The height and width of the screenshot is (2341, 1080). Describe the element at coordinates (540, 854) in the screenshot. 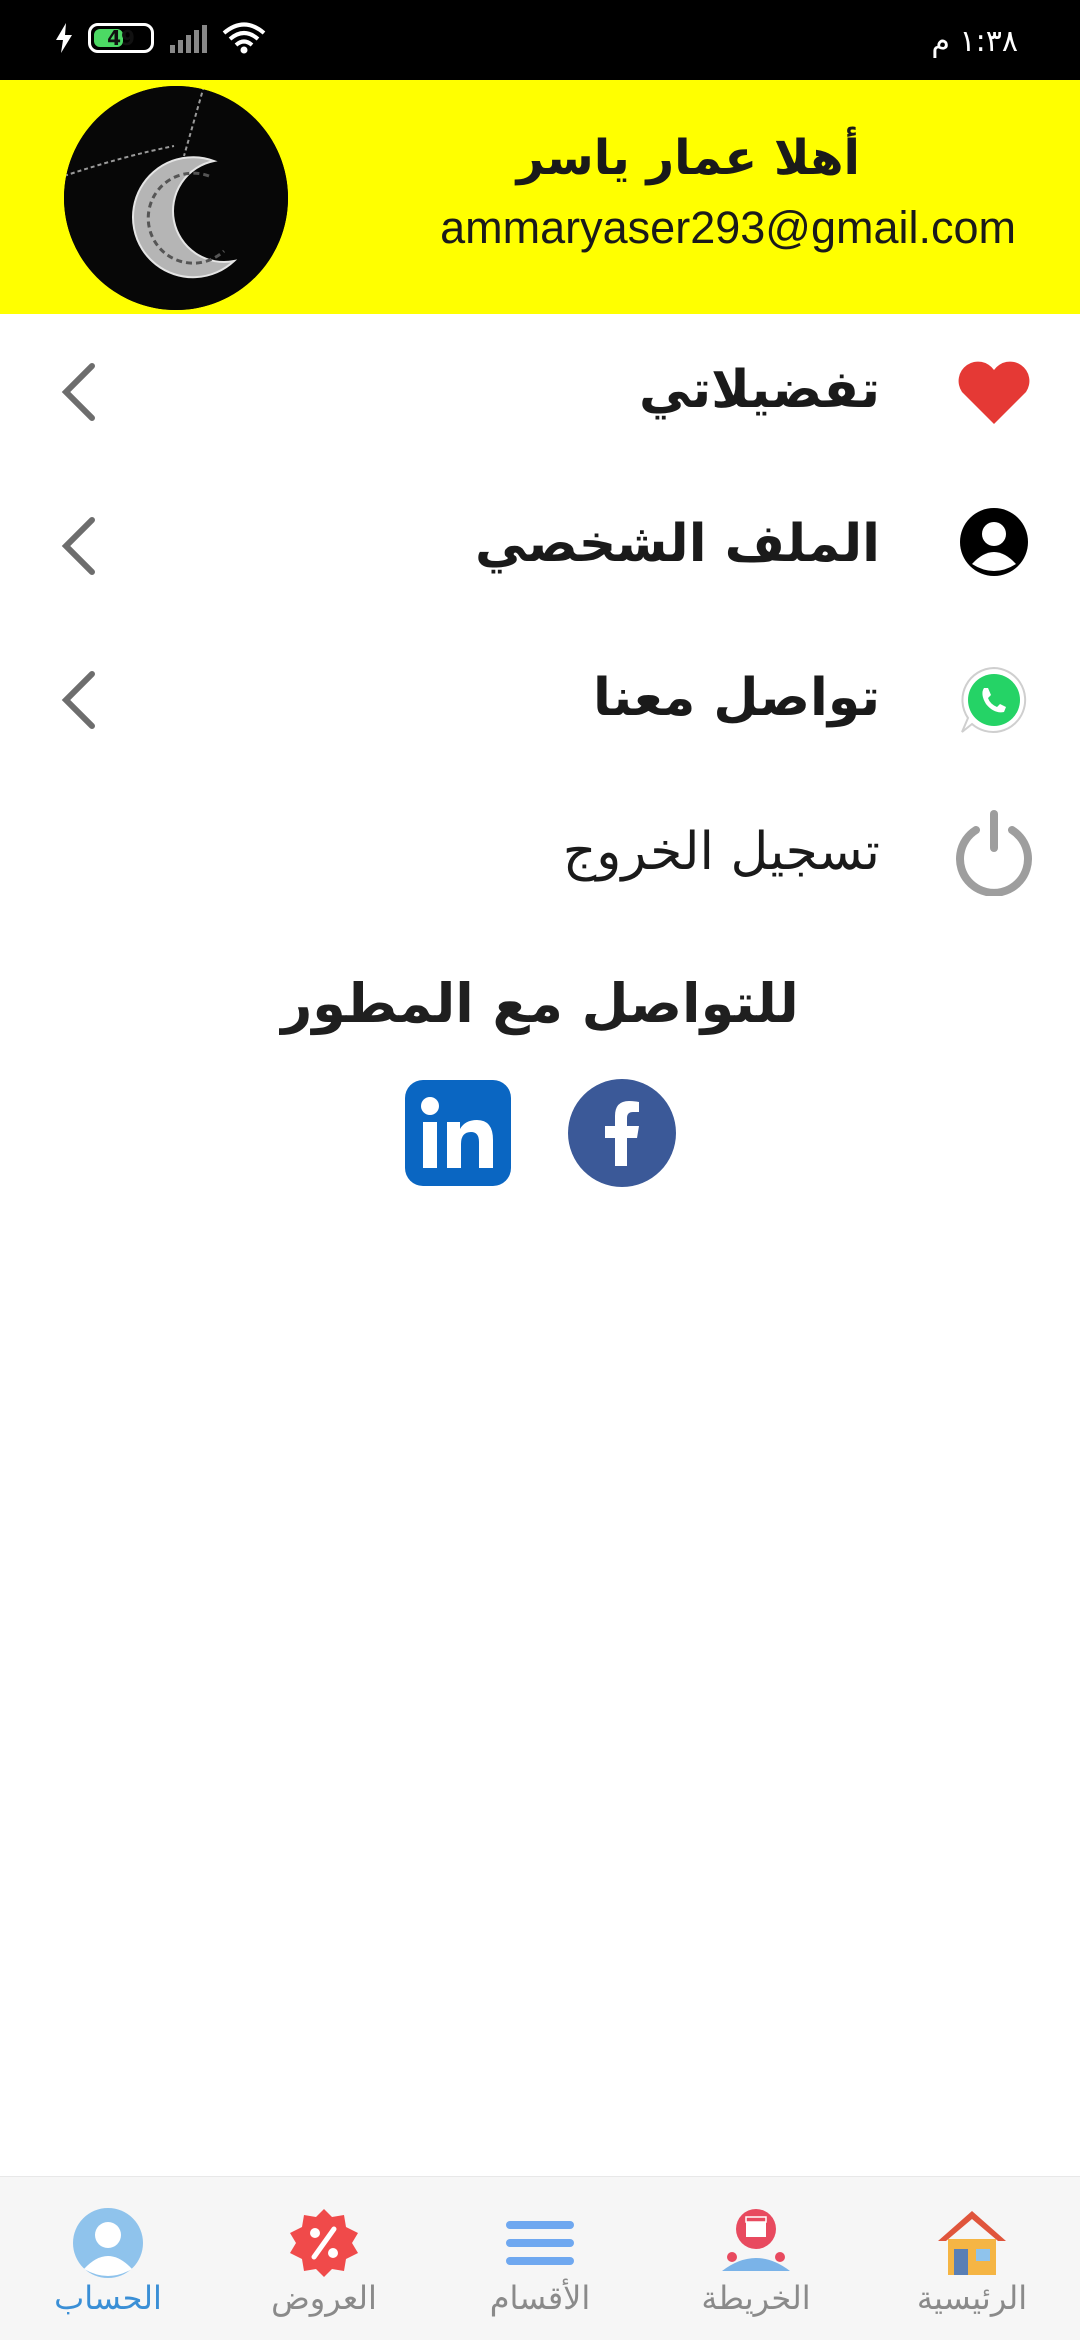

I see `menu-item-logout: تسجيل الخروج` at that location.